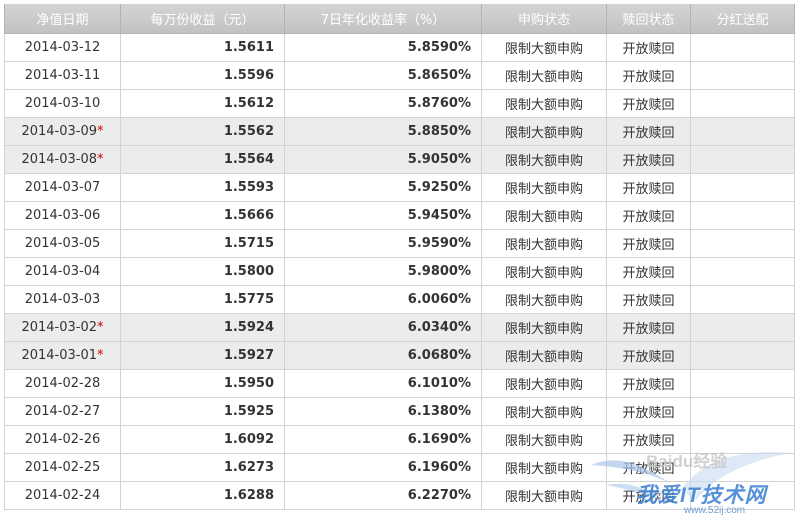 The width and height of the screenshot is (802, 522). I want to click on table-row: 2014-03-09* 1.5562 5.8850% 限制大额申购 开放赎回, so click(399, 131).